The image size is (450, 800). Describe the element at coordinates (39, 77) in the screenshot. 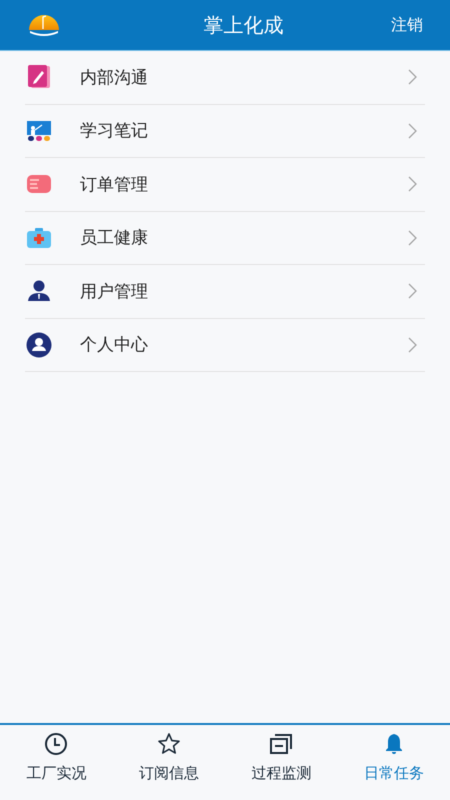

I see `notebook-icon` at that location.